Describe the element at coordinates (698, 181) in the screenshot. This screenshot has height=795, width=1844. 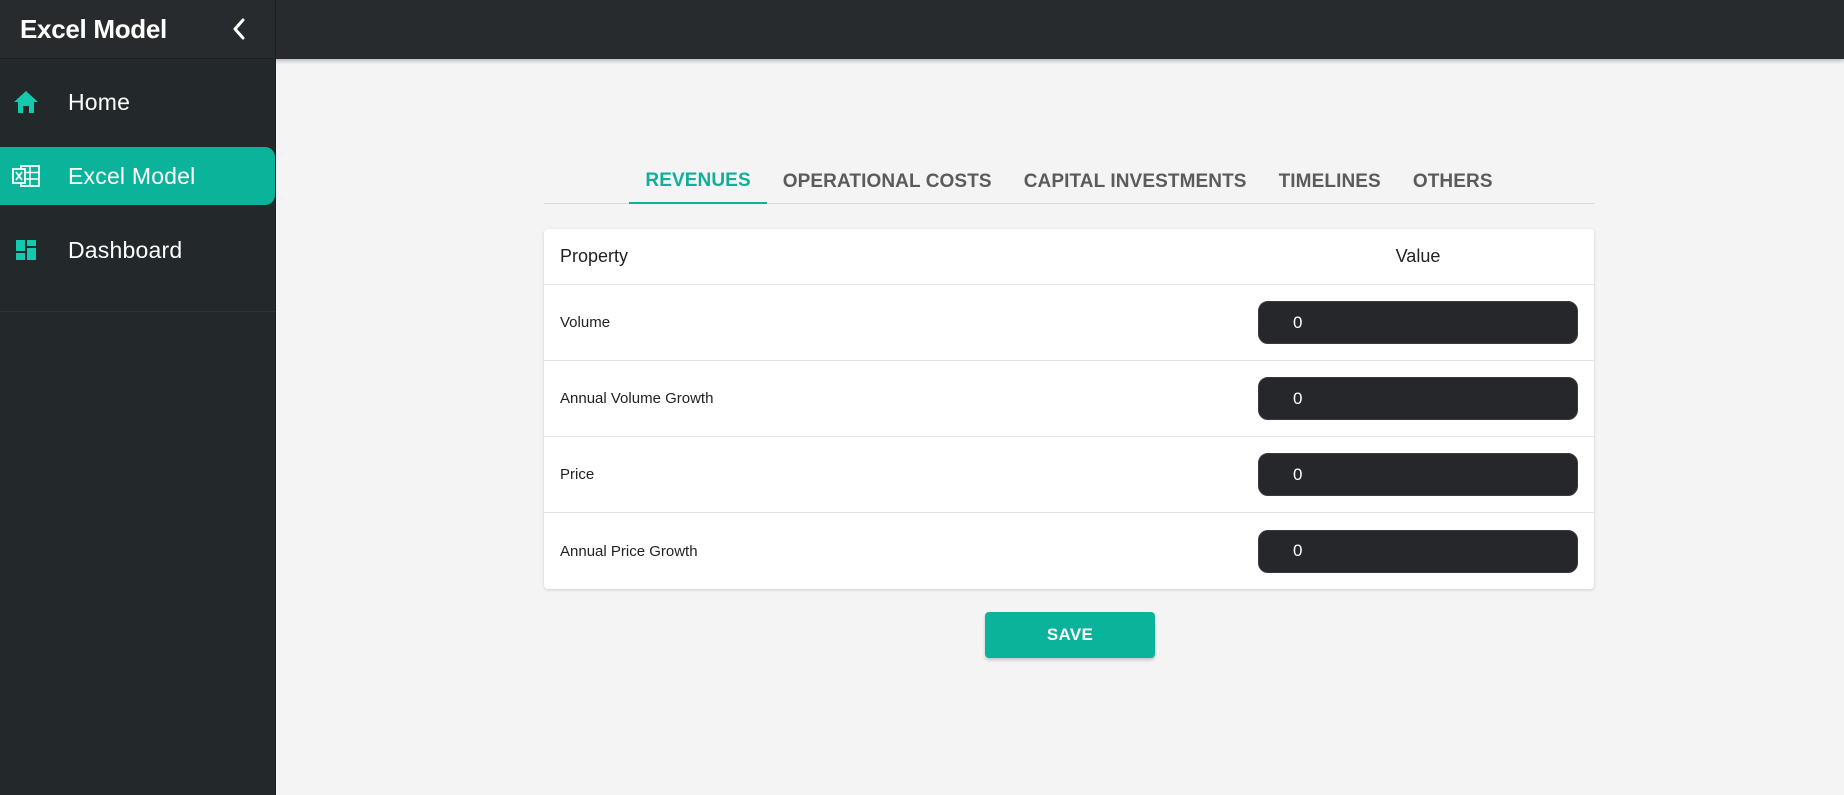
I see `tab-revenues: REVENUES` at that location.